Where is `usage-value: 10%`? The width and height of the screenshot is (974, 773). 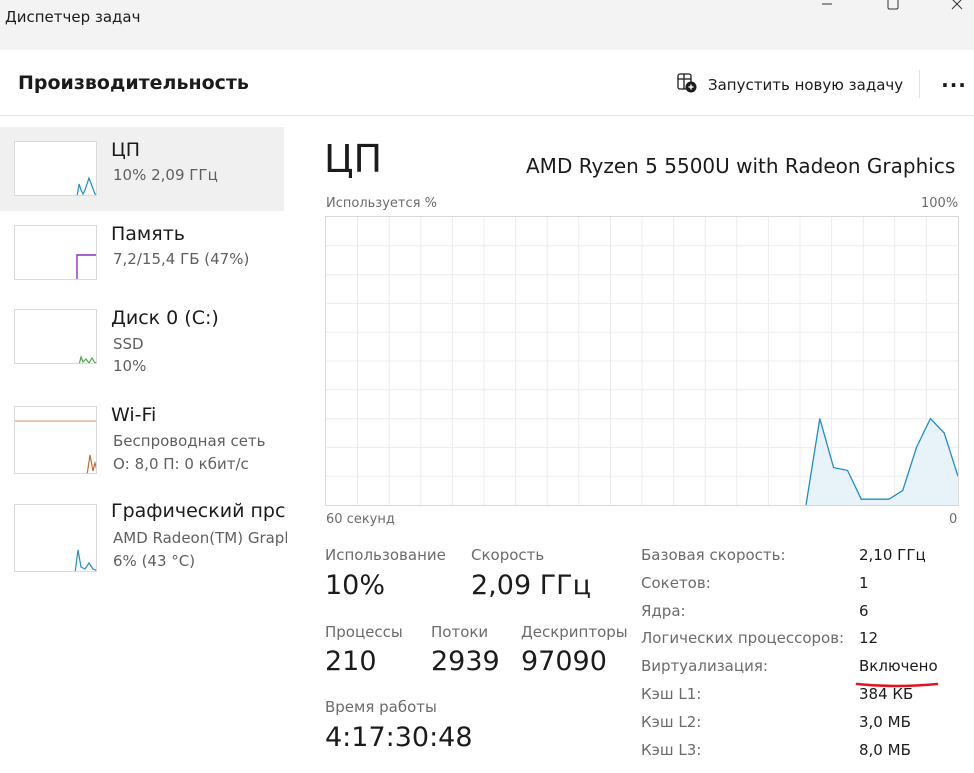
usage-value: 10% is located at coordinates (355, 585).